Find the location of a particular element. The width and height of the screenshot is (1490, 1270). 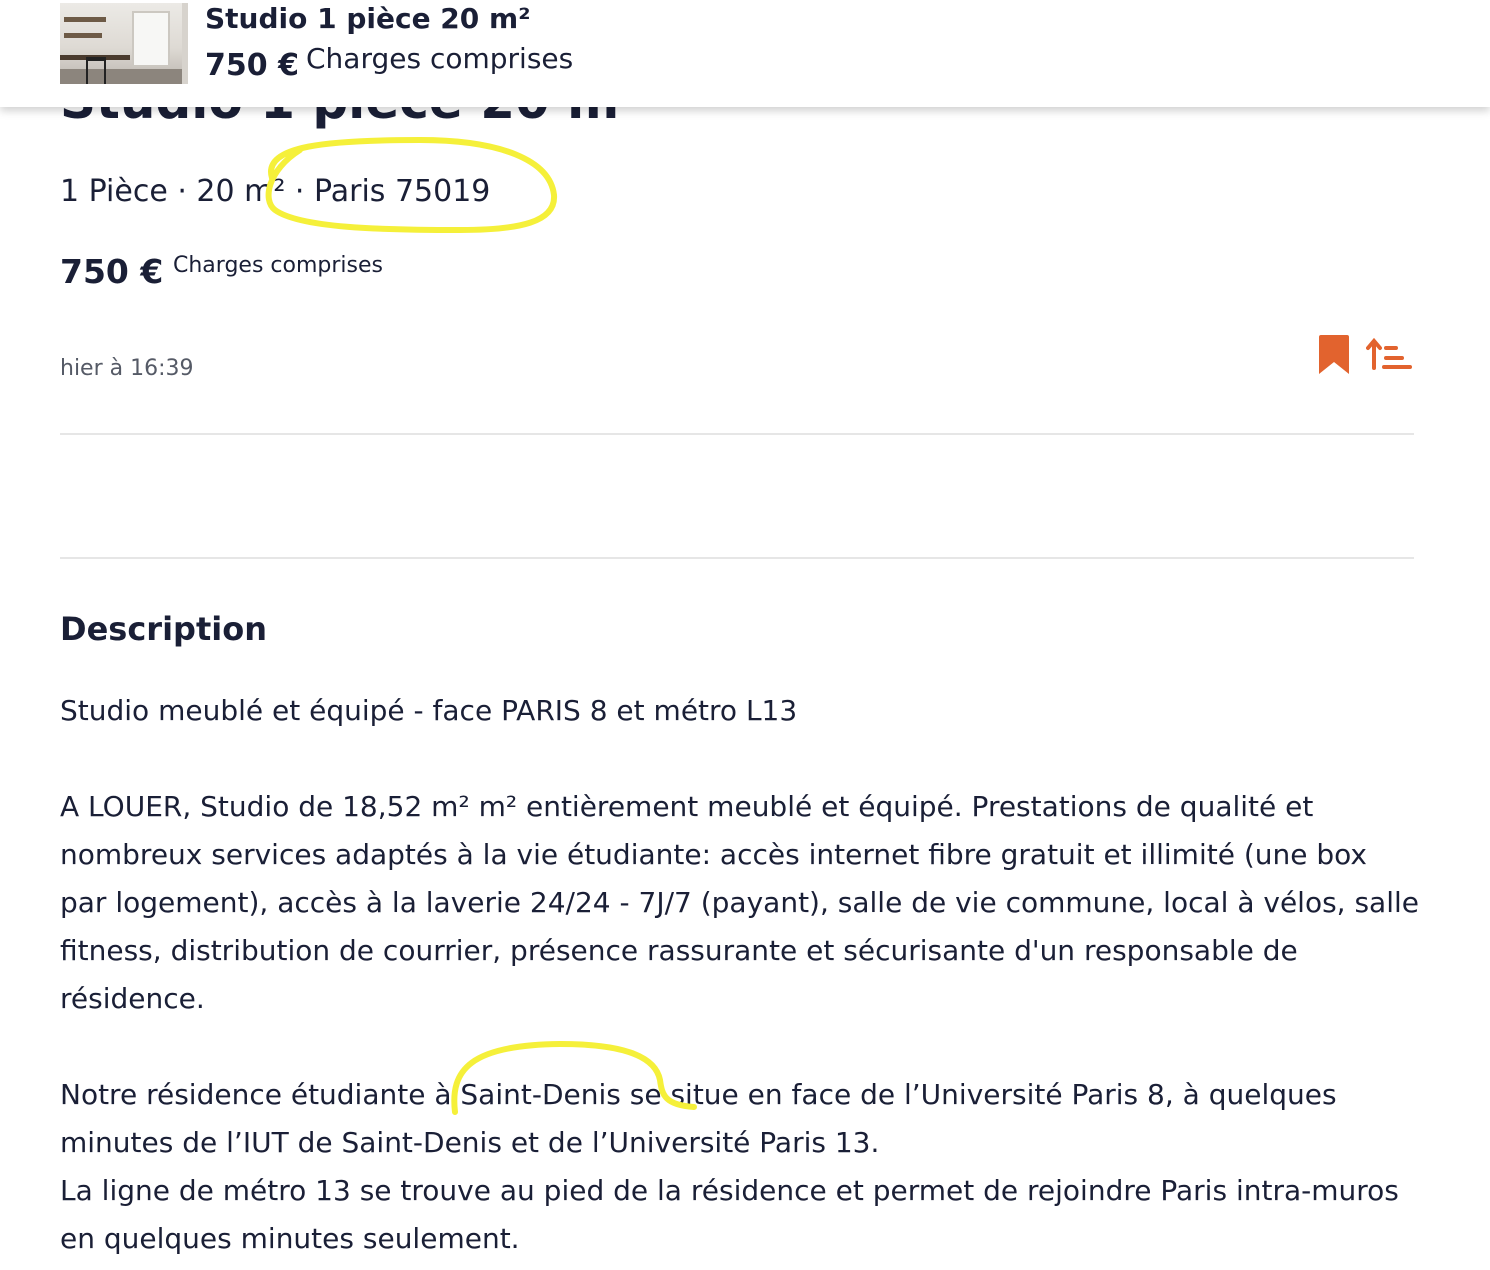

description-heading: Description is located at coordinates (163, 629).